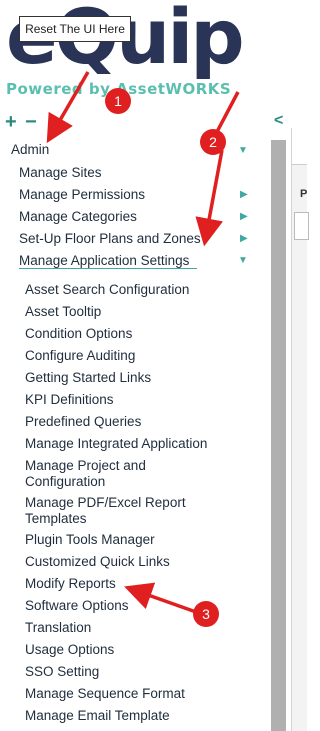  What do you see at coordinates (11, 122) in the screenshot?
I see `expand-all-button: +` at bounding box center [11, 122].